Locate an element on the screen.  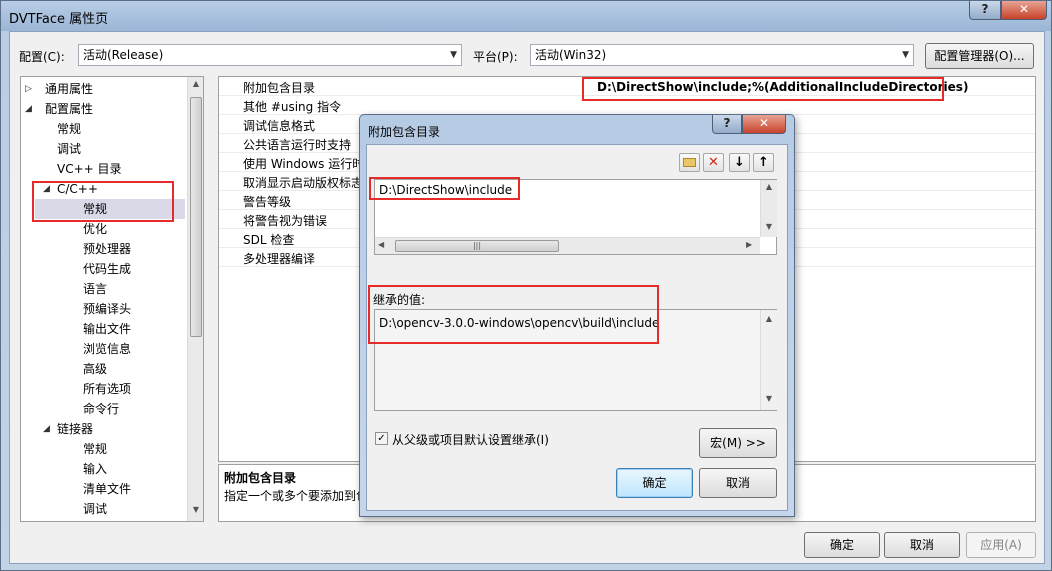
tree-item: 优化 is located at coordinates (103, 229).